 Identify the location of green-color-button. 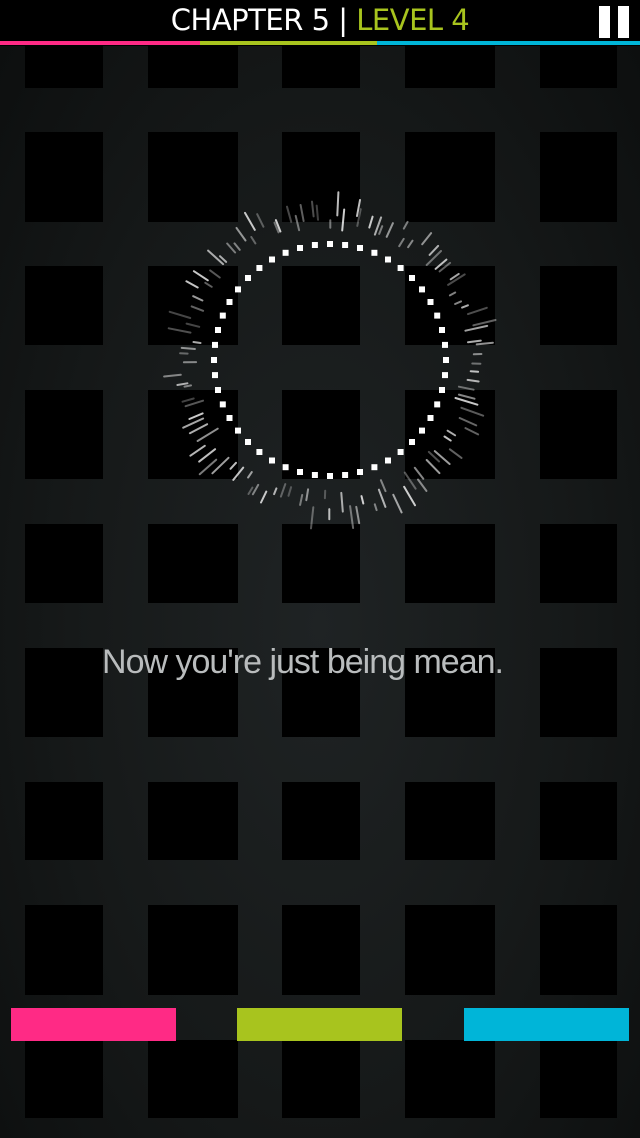
(319, 1024).